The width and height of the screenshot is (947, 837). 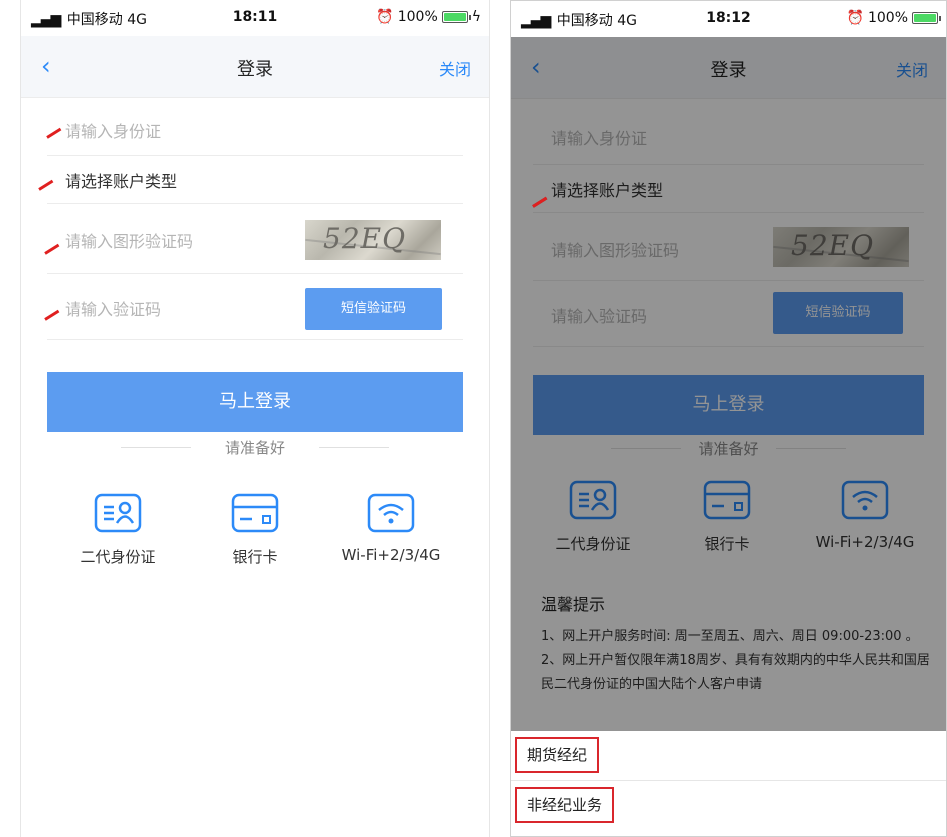 I want to click on sms-code-placeholder: 请输入验证码, so click(x=113, y=309).